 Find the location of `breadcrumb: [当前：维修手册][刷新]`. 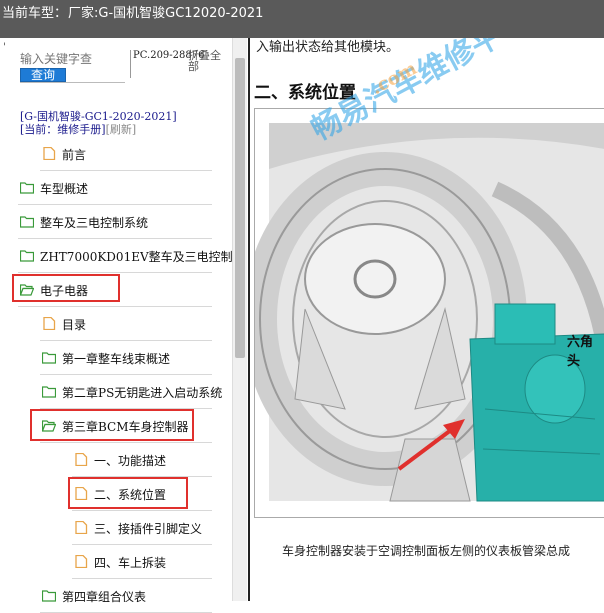

breadcrumb: [当前：维修手册][刷新] is located at coordinates (78, 130).